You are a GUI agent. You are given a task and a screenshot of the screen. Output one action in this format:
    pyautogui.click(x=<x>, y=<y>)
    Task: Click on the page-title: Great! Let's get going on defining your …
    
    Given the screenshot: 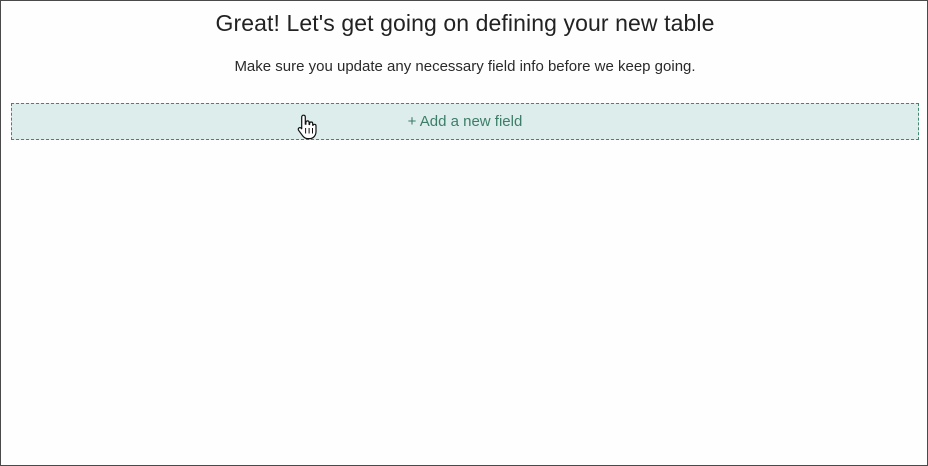 What is the action you would take?
    pyautogui.click(x=465, y=23)
    